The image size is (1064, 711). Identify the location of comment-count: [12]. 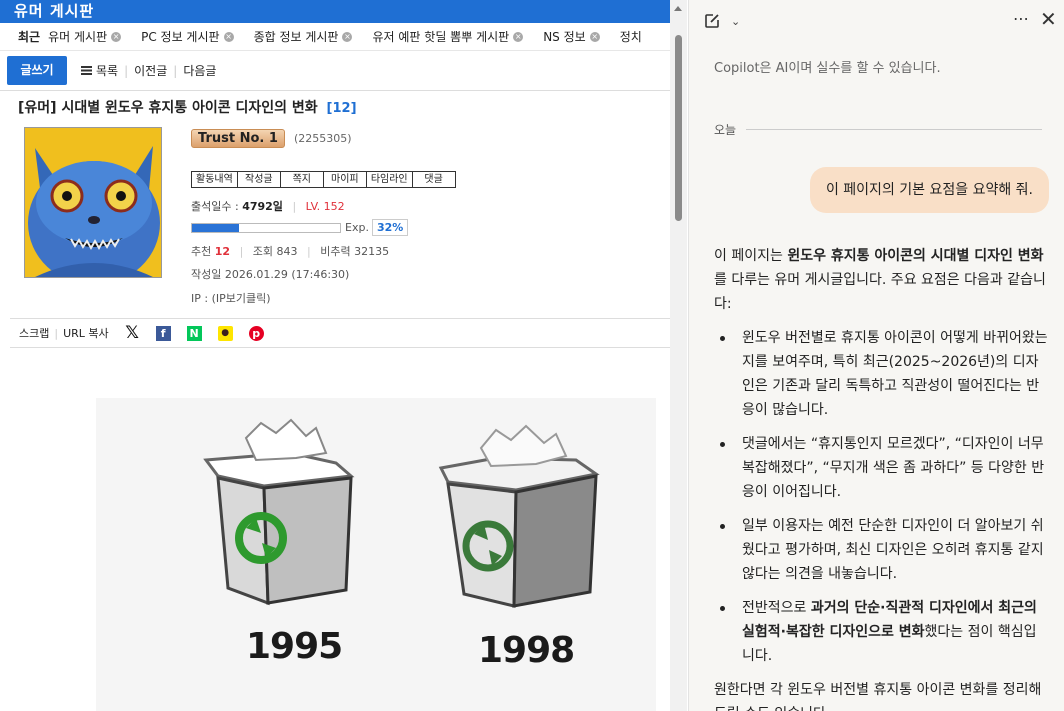
(342, 108).